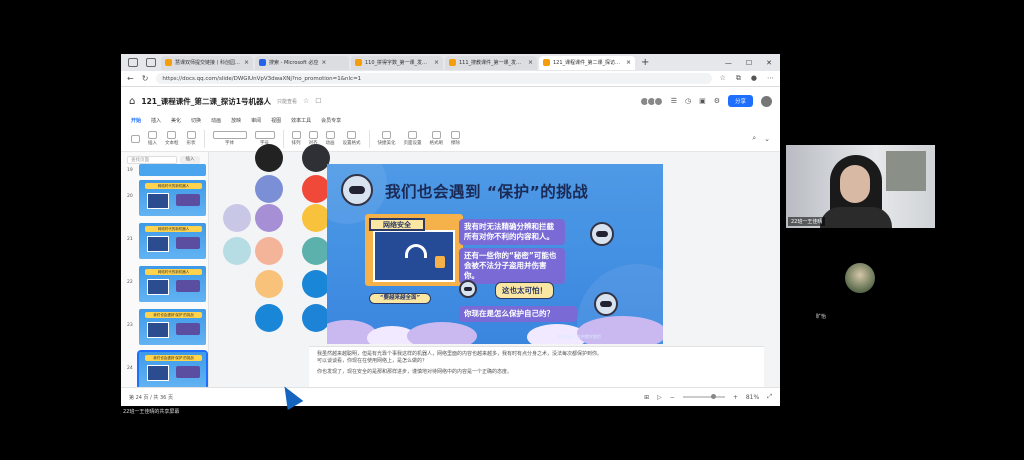 The width and height of the screenshot is (1024, 460). Describe the element at coordinates (135, 138) in the screenshot. I see `undo-button` at that location.